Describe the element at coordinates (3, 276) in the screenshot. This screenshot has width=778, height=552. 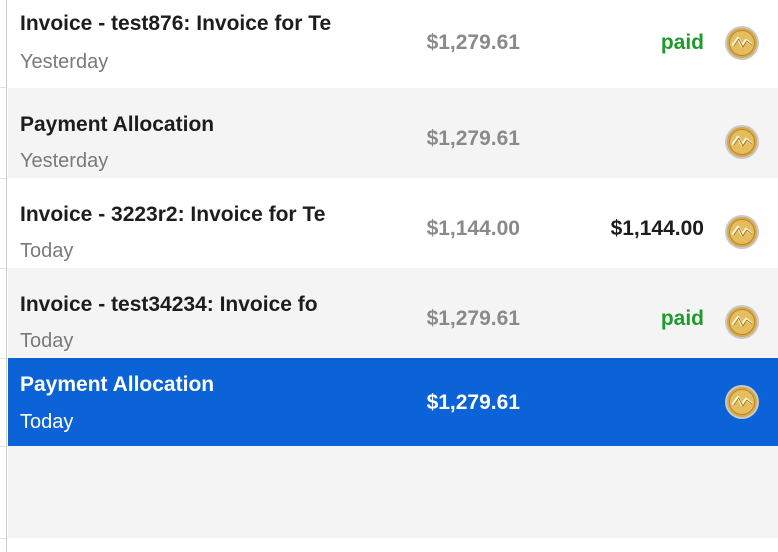
I see `left-pane-edge` at that location.